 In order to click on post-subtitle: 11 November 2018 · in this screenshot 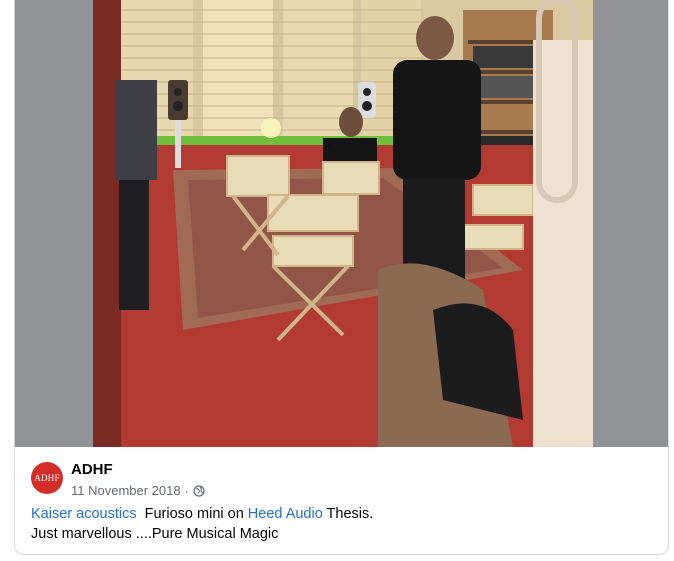, I will do `click(138, 490)`.